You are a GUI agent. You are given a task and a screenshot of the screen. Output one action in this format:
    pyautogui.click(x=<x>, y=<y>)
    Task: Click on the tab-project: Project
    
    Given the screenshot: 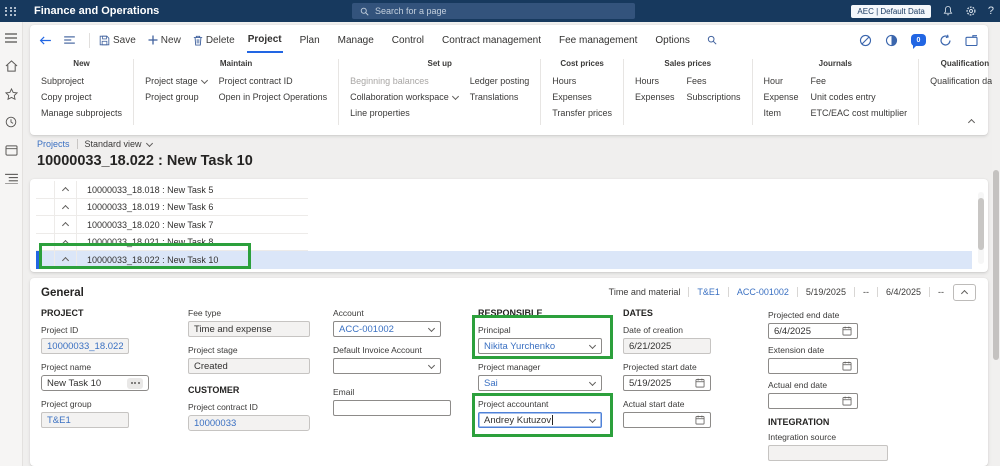 What is the action you would take?
    pyautogui.click(x=264, y=40)
    